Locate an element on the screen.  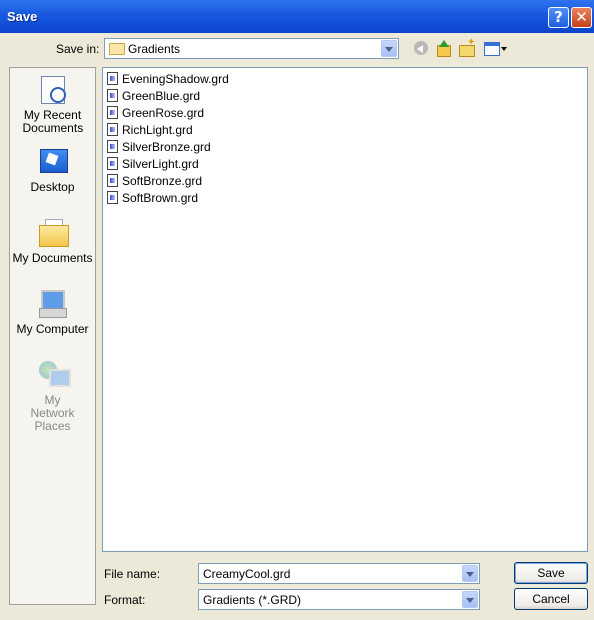
folder-icon is located at coordinates (117, 49).